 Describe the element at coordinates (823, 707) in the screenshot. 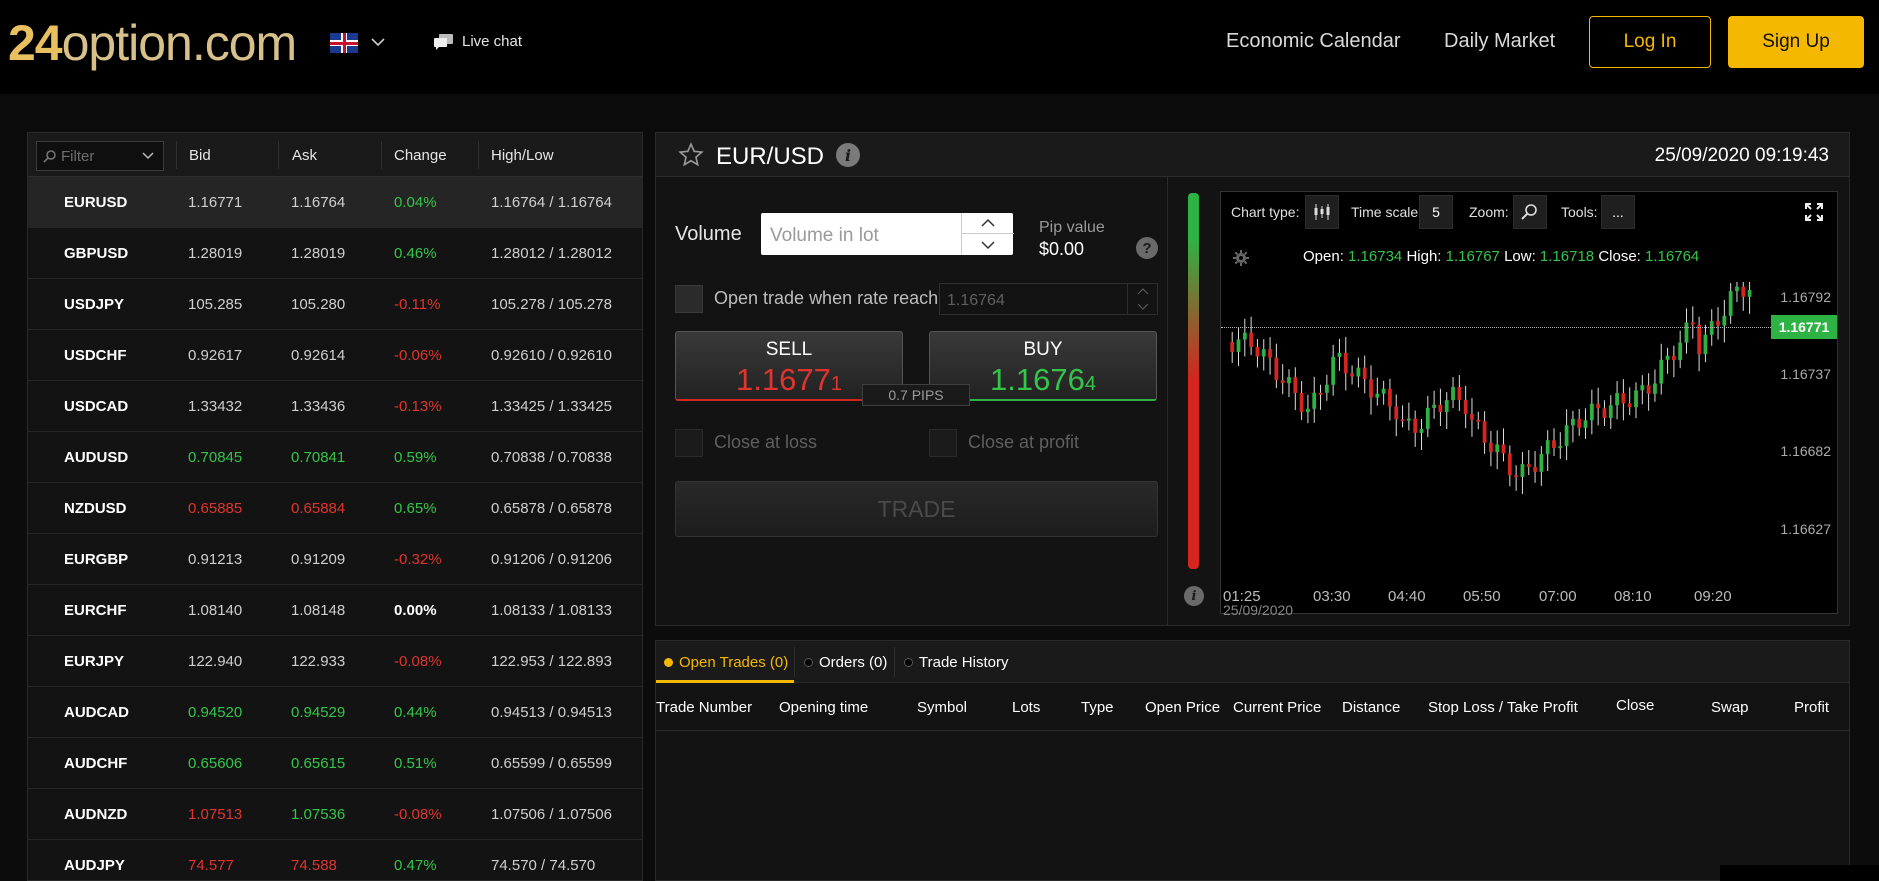

I see `col-opening-time: Opening time` at that location.